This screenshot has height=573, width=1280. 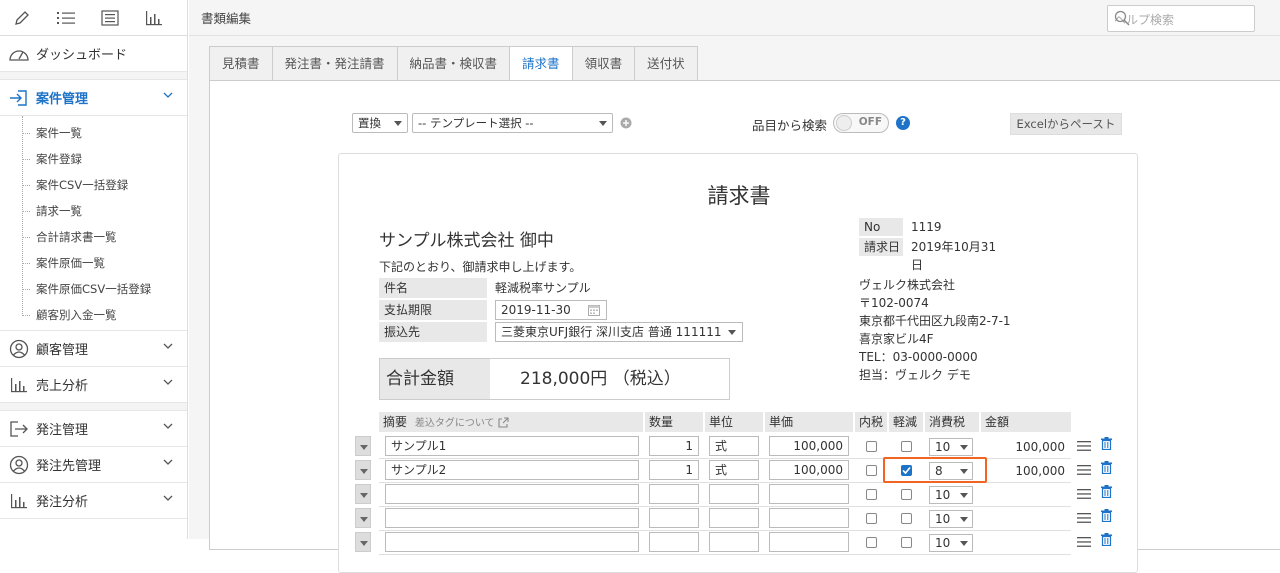 What do you see at coordinates (19, 98) in the screenshot?
I see `login-icon` at bounding box center [19, 98].